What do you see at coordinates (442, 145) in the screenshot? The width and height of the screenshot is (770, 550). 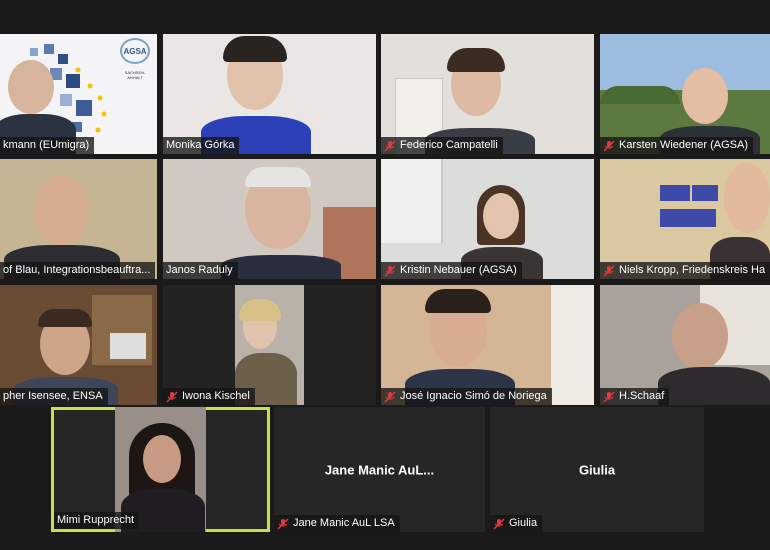 I see `participant-name: Federico Campatelli` at bounding box center [442, 145].